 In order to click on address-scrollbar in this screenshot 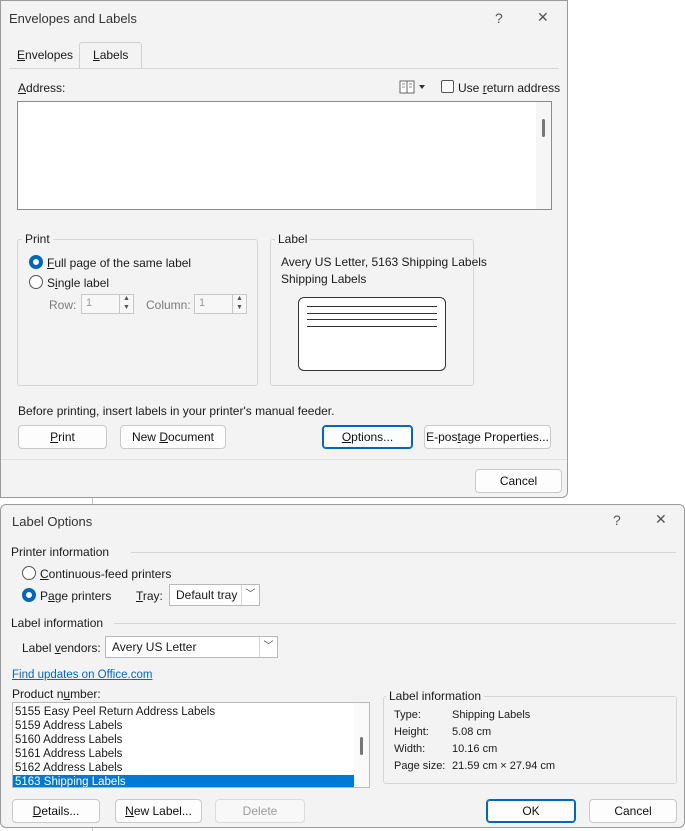, I will do `click(543, 155)`.